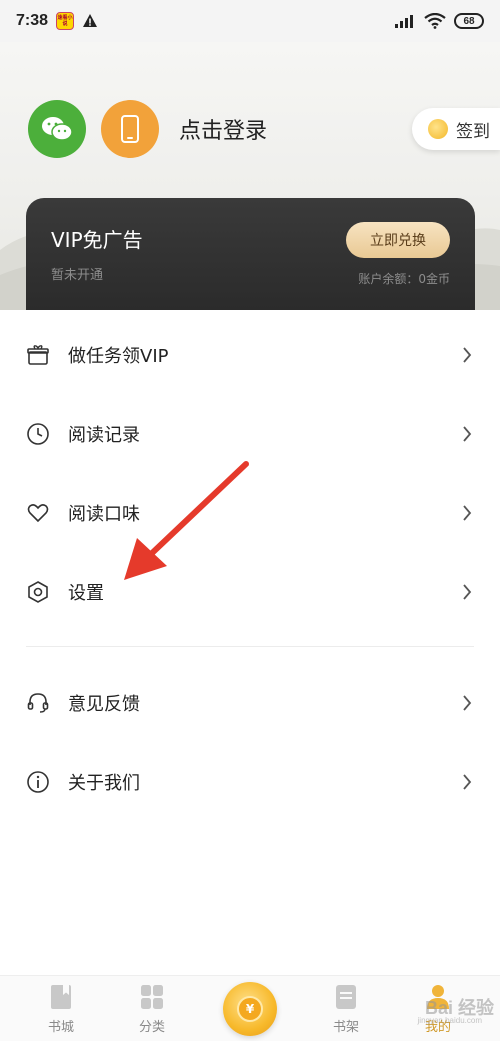 This screenshot has width=500, height=1041. Describe the element at coordinates (250, 21) in the screenshot. I see `status-bar: 7:38 速看小说 68` at that location.